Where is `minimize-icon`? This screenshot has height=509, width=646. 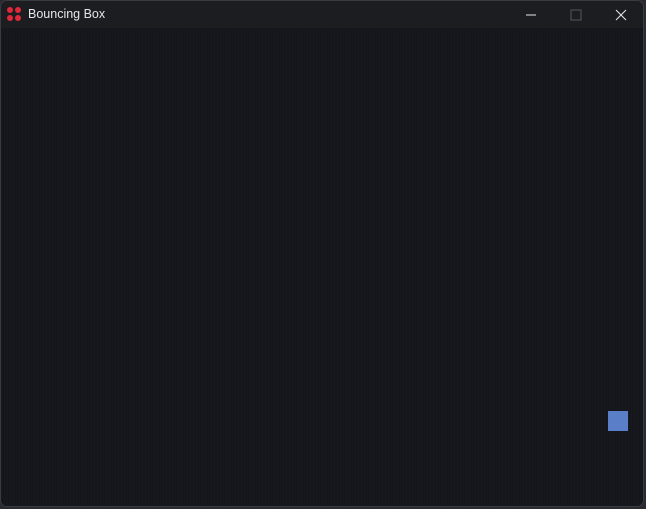 minimize-icon is located at coordinates (530, 14).